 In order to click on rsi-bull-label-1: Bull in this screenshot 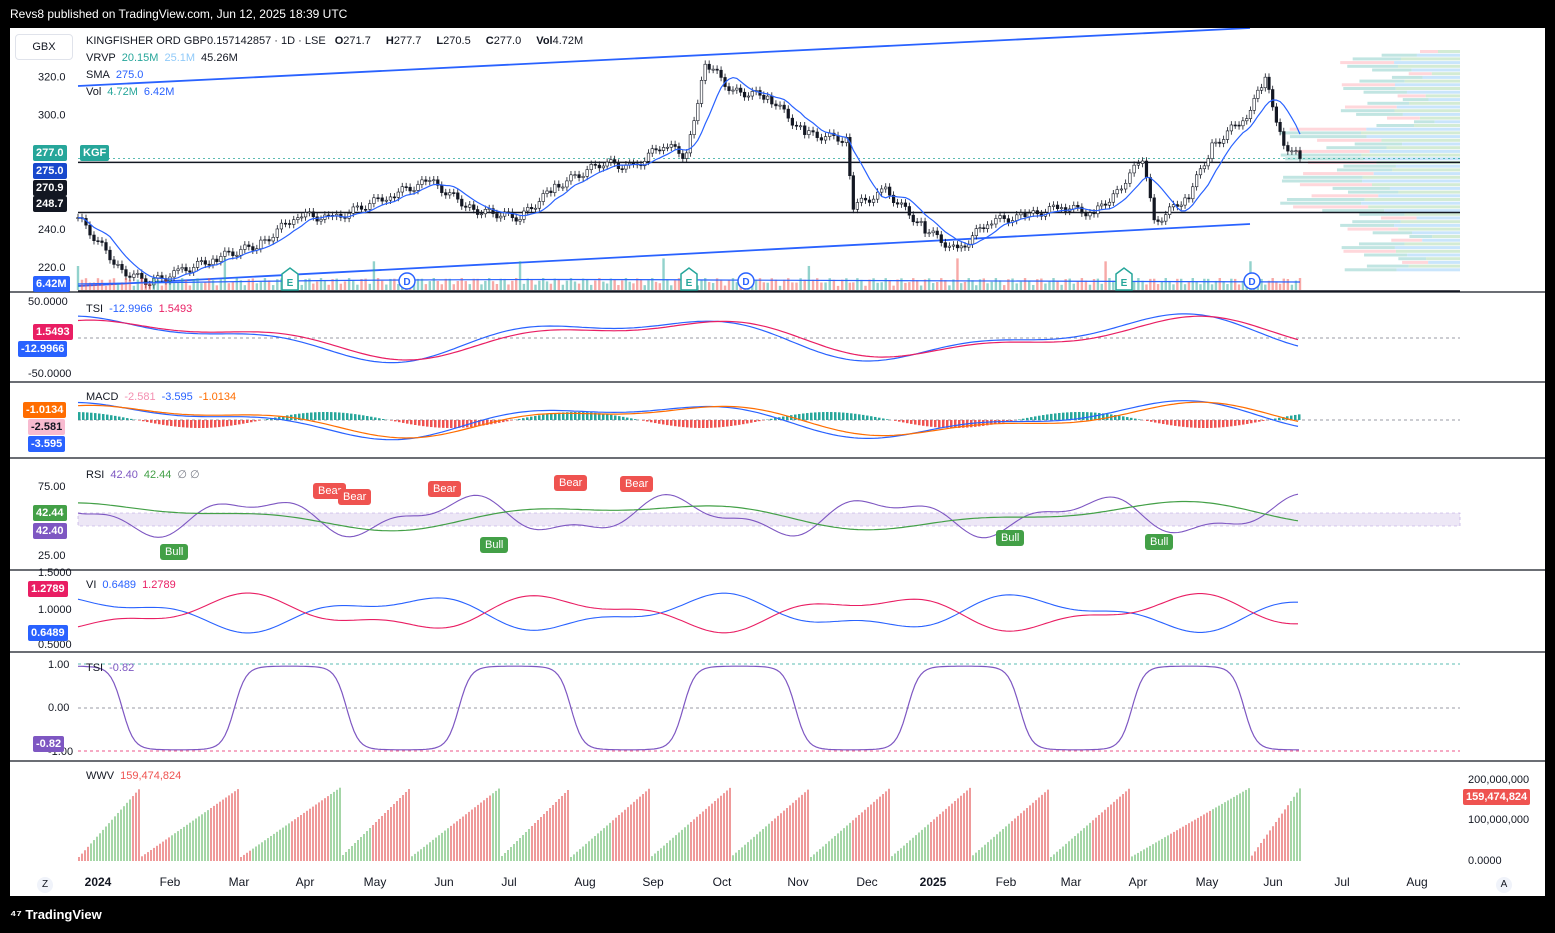, I will do `click(174, 552)`.